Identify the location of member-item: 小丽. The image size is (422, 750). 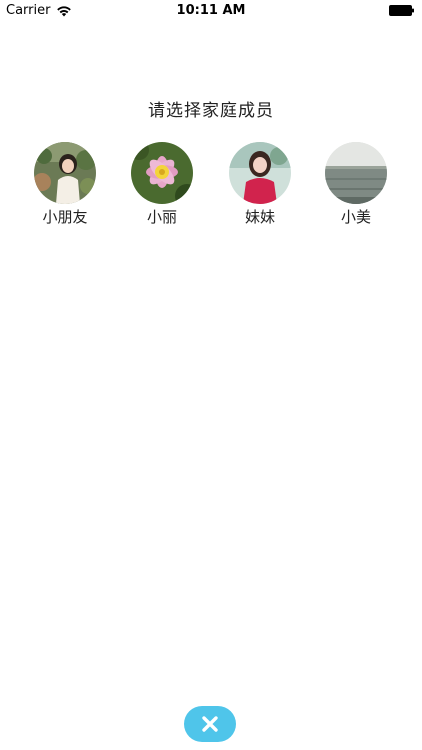
(162, 184).